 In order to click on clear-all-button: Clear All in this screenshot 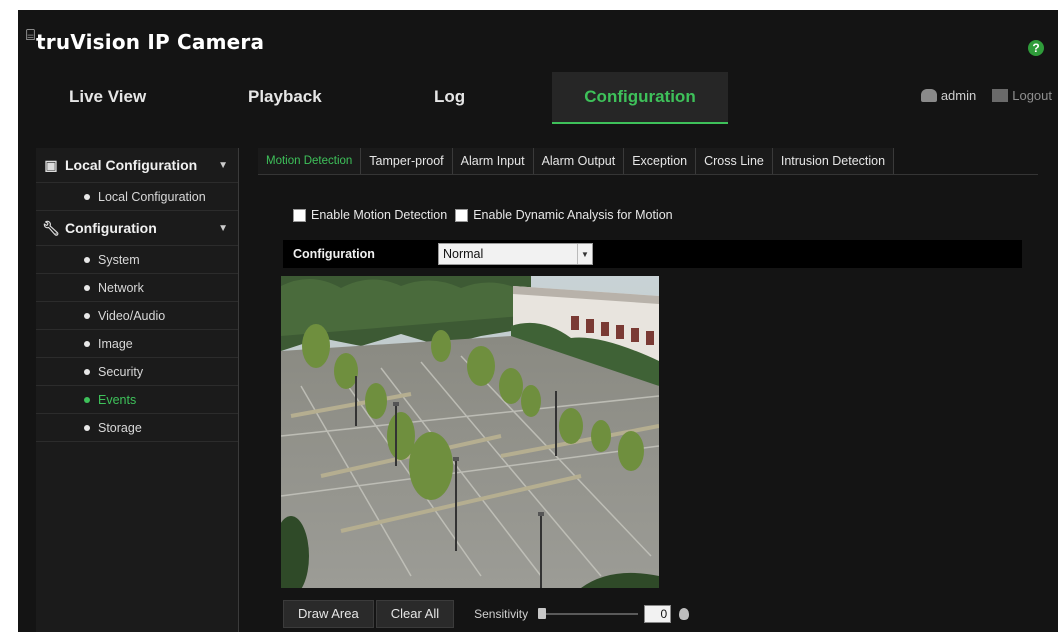, I will do `click(415, 614)`.